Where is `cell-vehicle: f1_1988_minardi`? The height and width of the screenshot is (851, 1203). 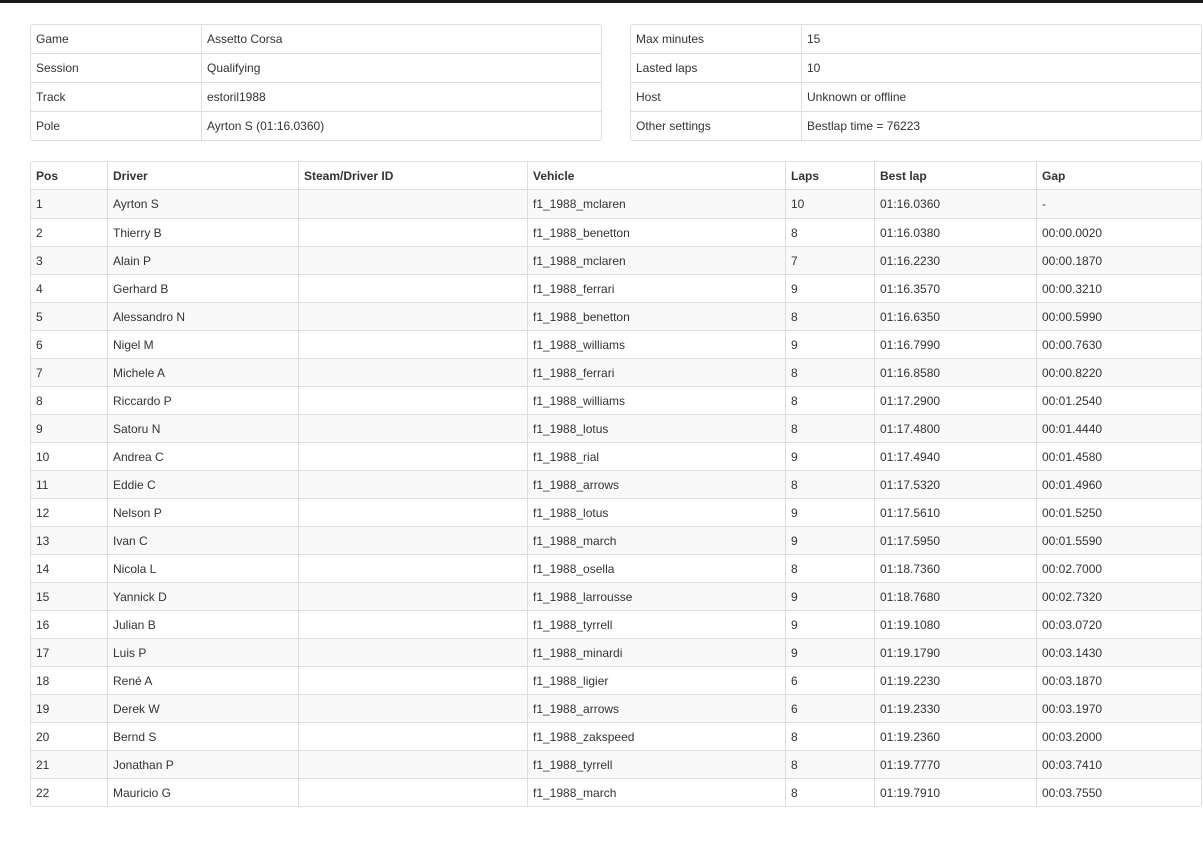 cell-vehicle: f1_1988_minardi is located at coordinates (656, 652).